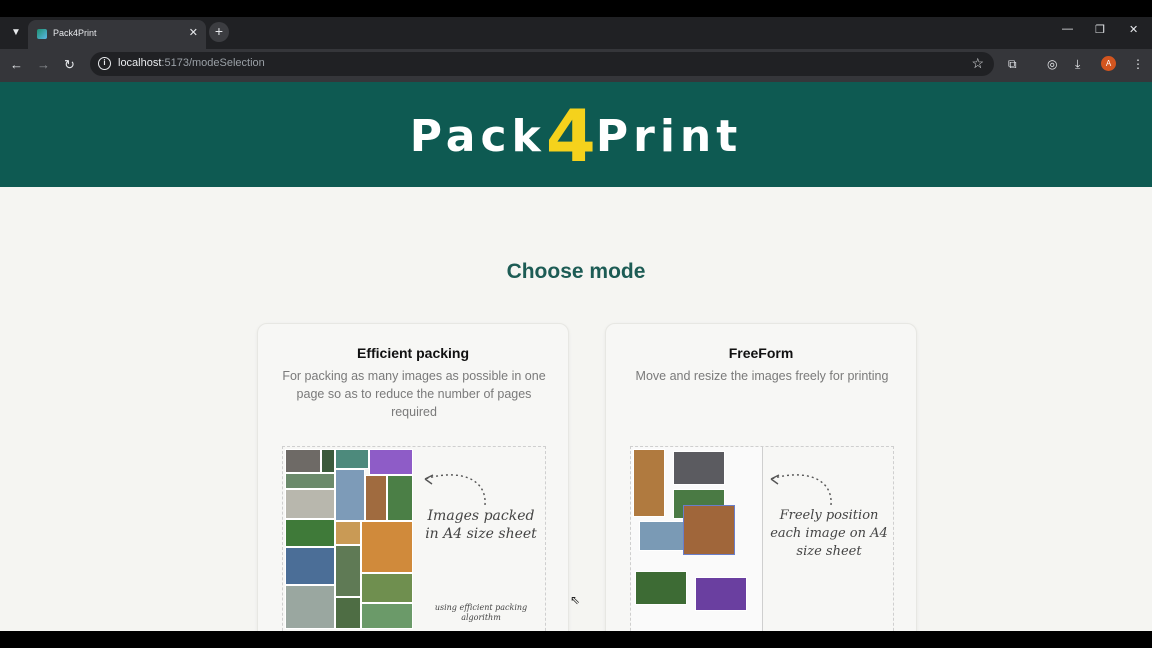 The image size is (1152, 648). Describe the element at coordinates (117, 34) in the screenshot. I see `tab-pack4print: Pack4Print ✕` at that location.